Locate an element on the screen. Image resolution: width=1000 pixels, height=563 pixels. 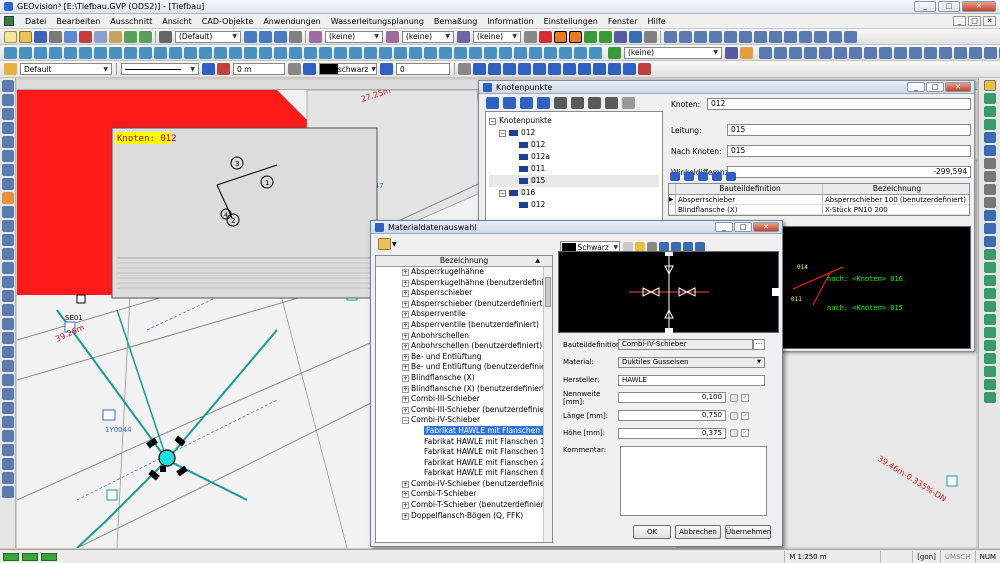
lt-tool-15-icon is located at coordinates (8, 282).